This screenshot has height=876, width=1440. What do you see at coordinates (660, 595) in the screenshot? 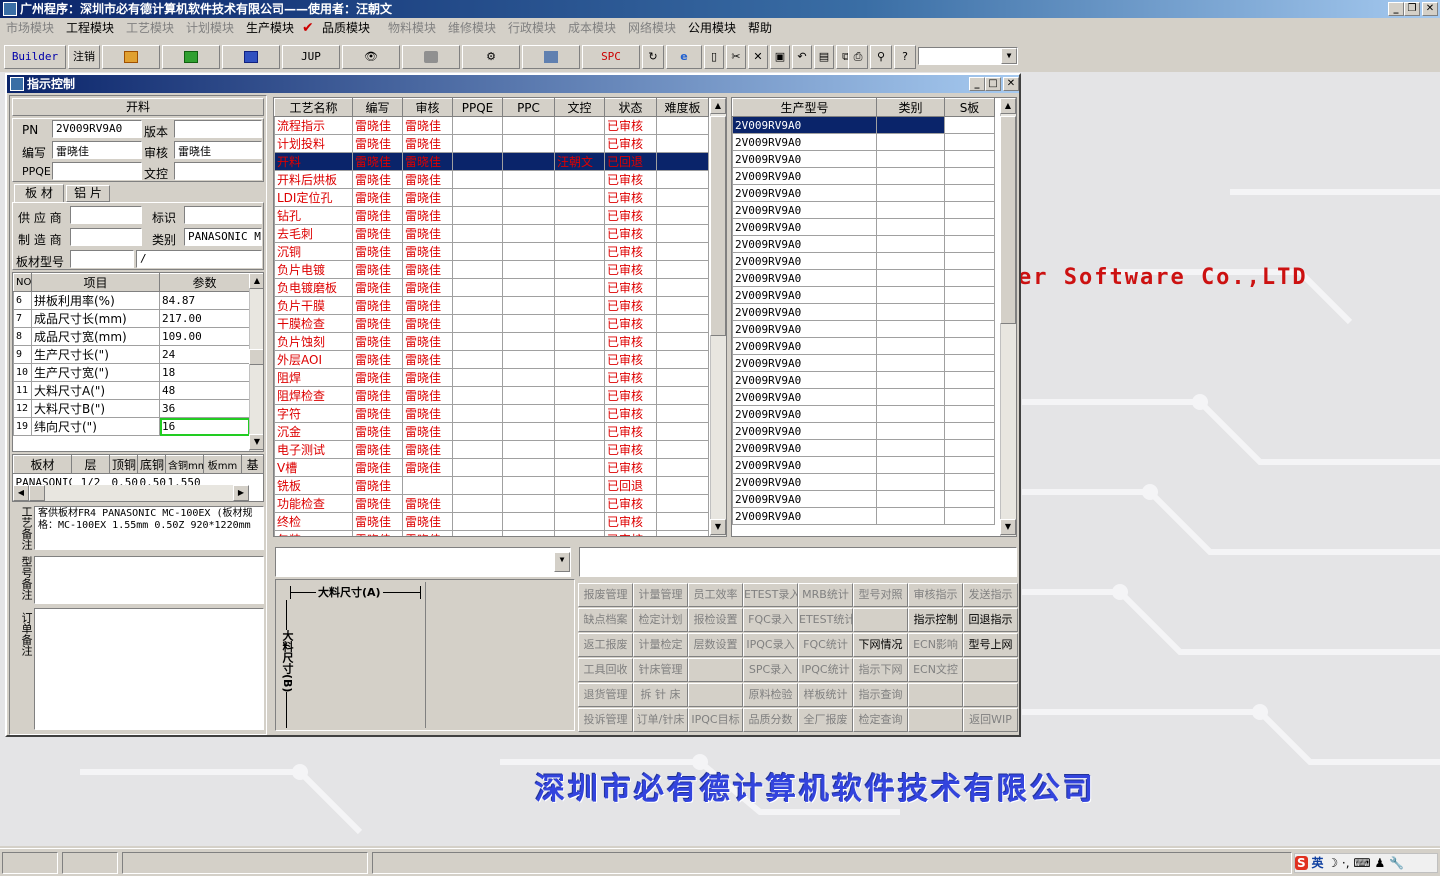
I see `function-button: 计量管理` at bounding box center [660, 595].